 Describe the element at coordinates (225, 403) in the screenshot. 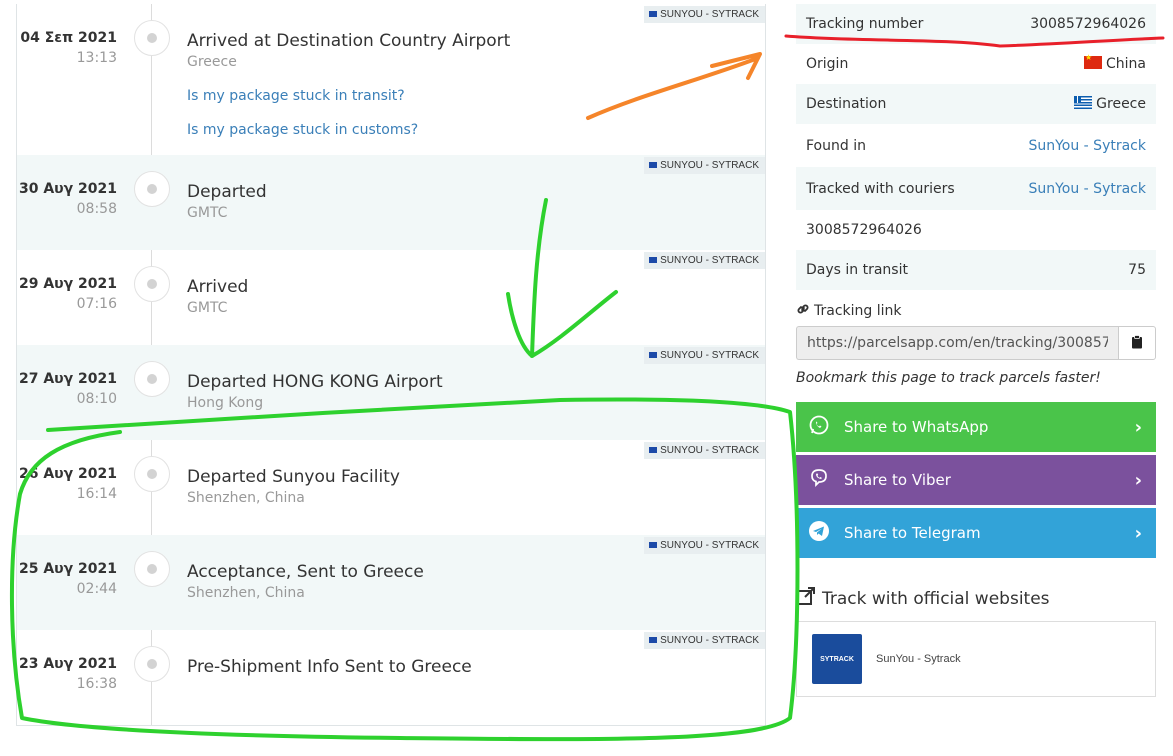

I see `event-location: Hong Kong` at that location.